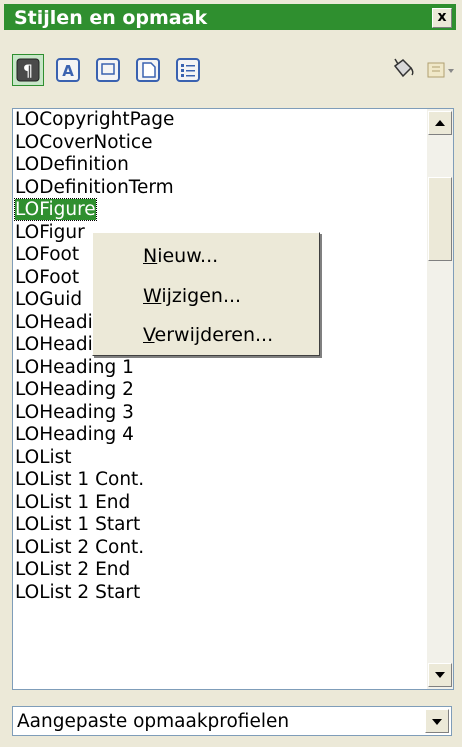 The height and width of the screenshot is (747, 462). I want to click on list-item: LOList 2 End, so click(218, 570).